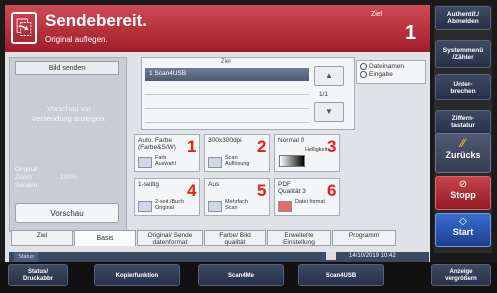 This screenshot has height=293, width=497. I want to click on system-menu-button: Systemmenü/Zähler, so click(463, 54).